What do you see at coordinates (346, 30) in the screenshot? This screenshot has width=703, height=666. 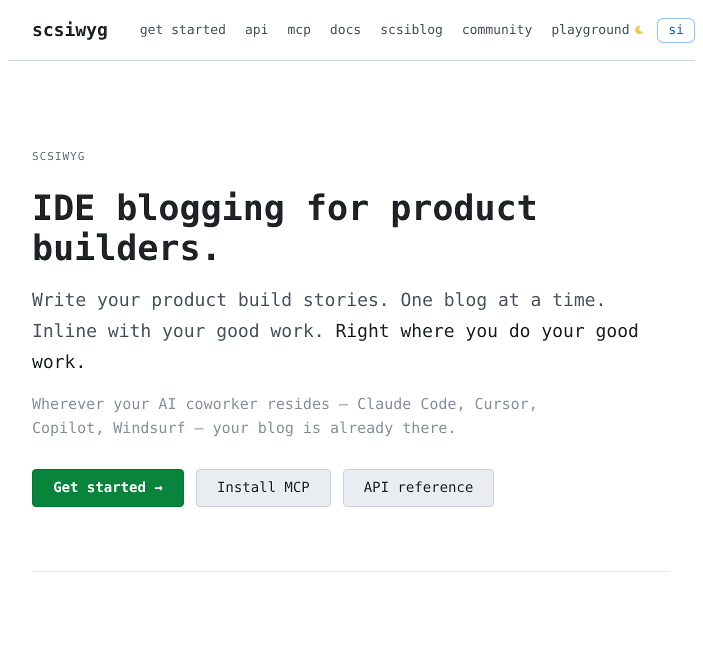 I see `nav-link: docs` at bounding box center [346, 30].